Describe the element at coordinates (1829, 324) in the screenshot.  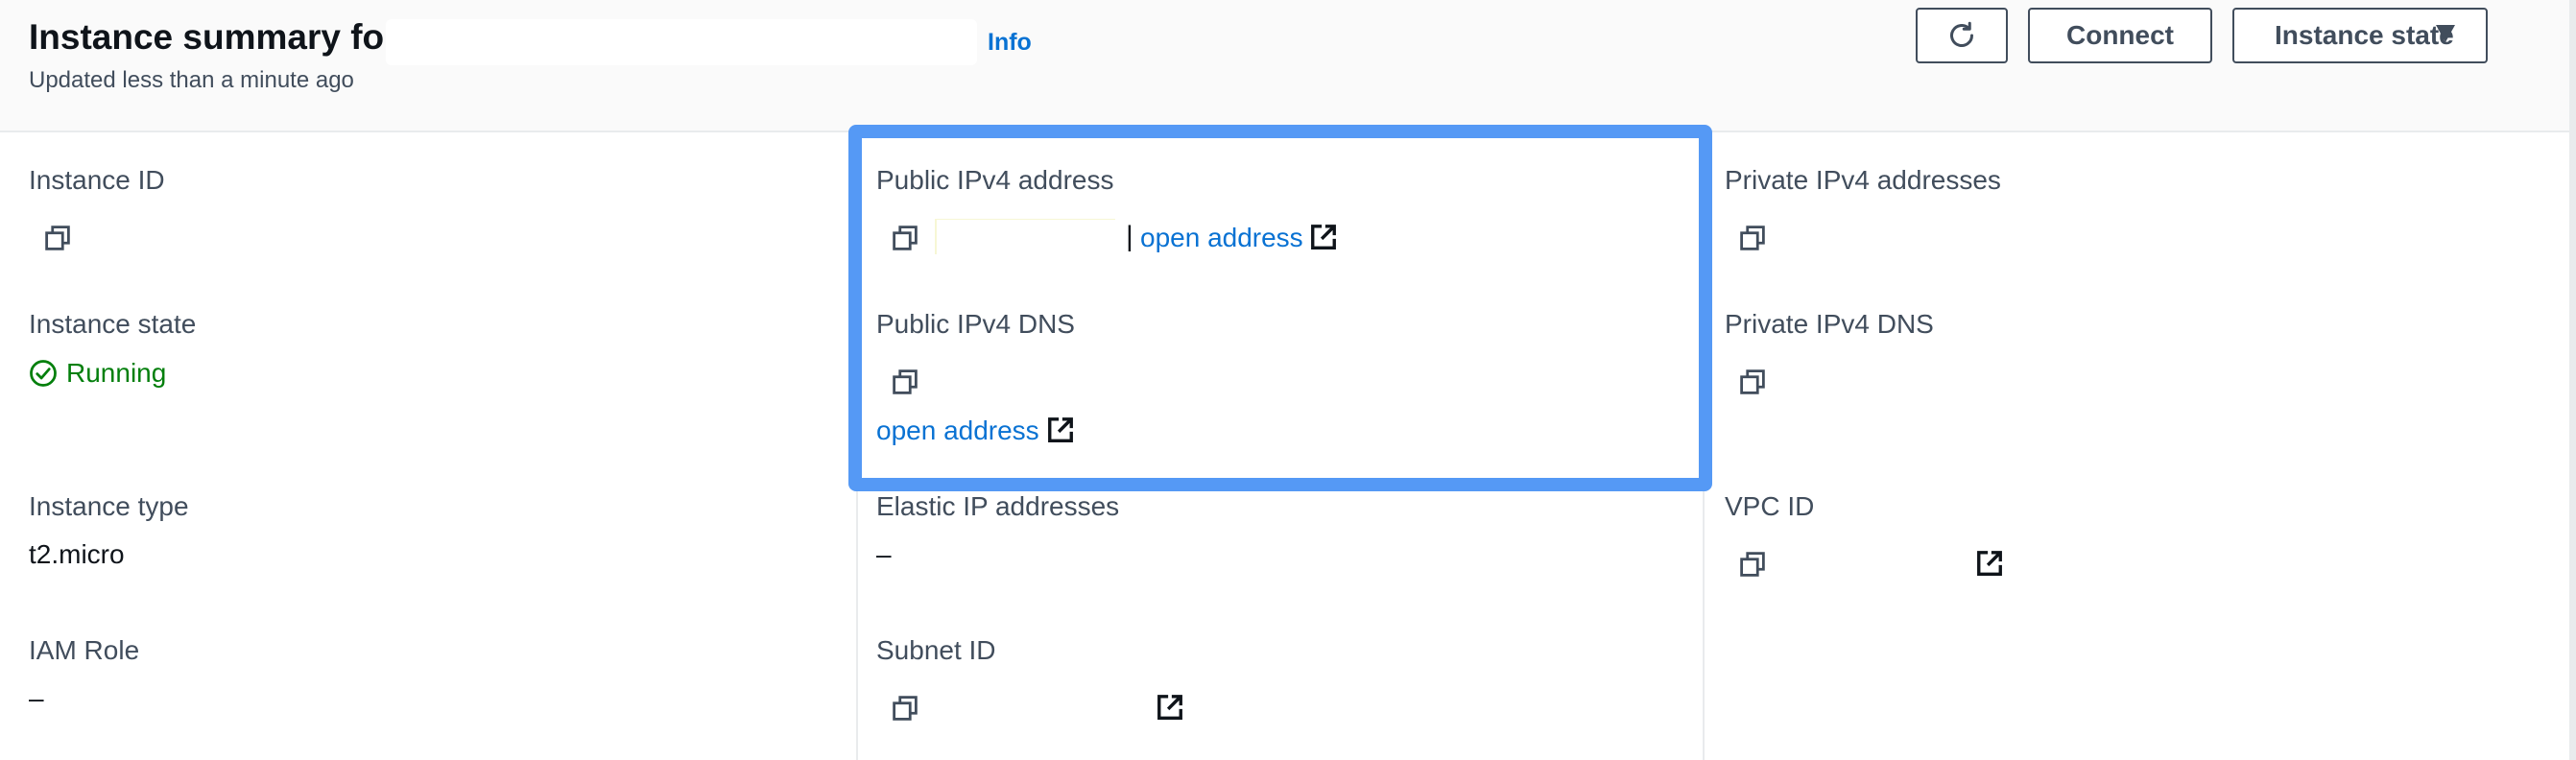
I see `private-ipv4-dns-label: Private IPv4 DNS` at that location.